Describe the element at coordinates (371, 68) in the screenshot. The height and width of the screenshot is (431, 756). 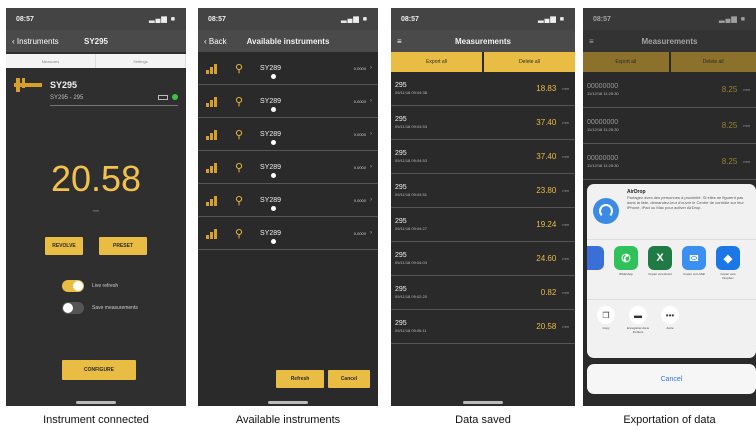
I see `chevron-right-icon: ›` at that location.